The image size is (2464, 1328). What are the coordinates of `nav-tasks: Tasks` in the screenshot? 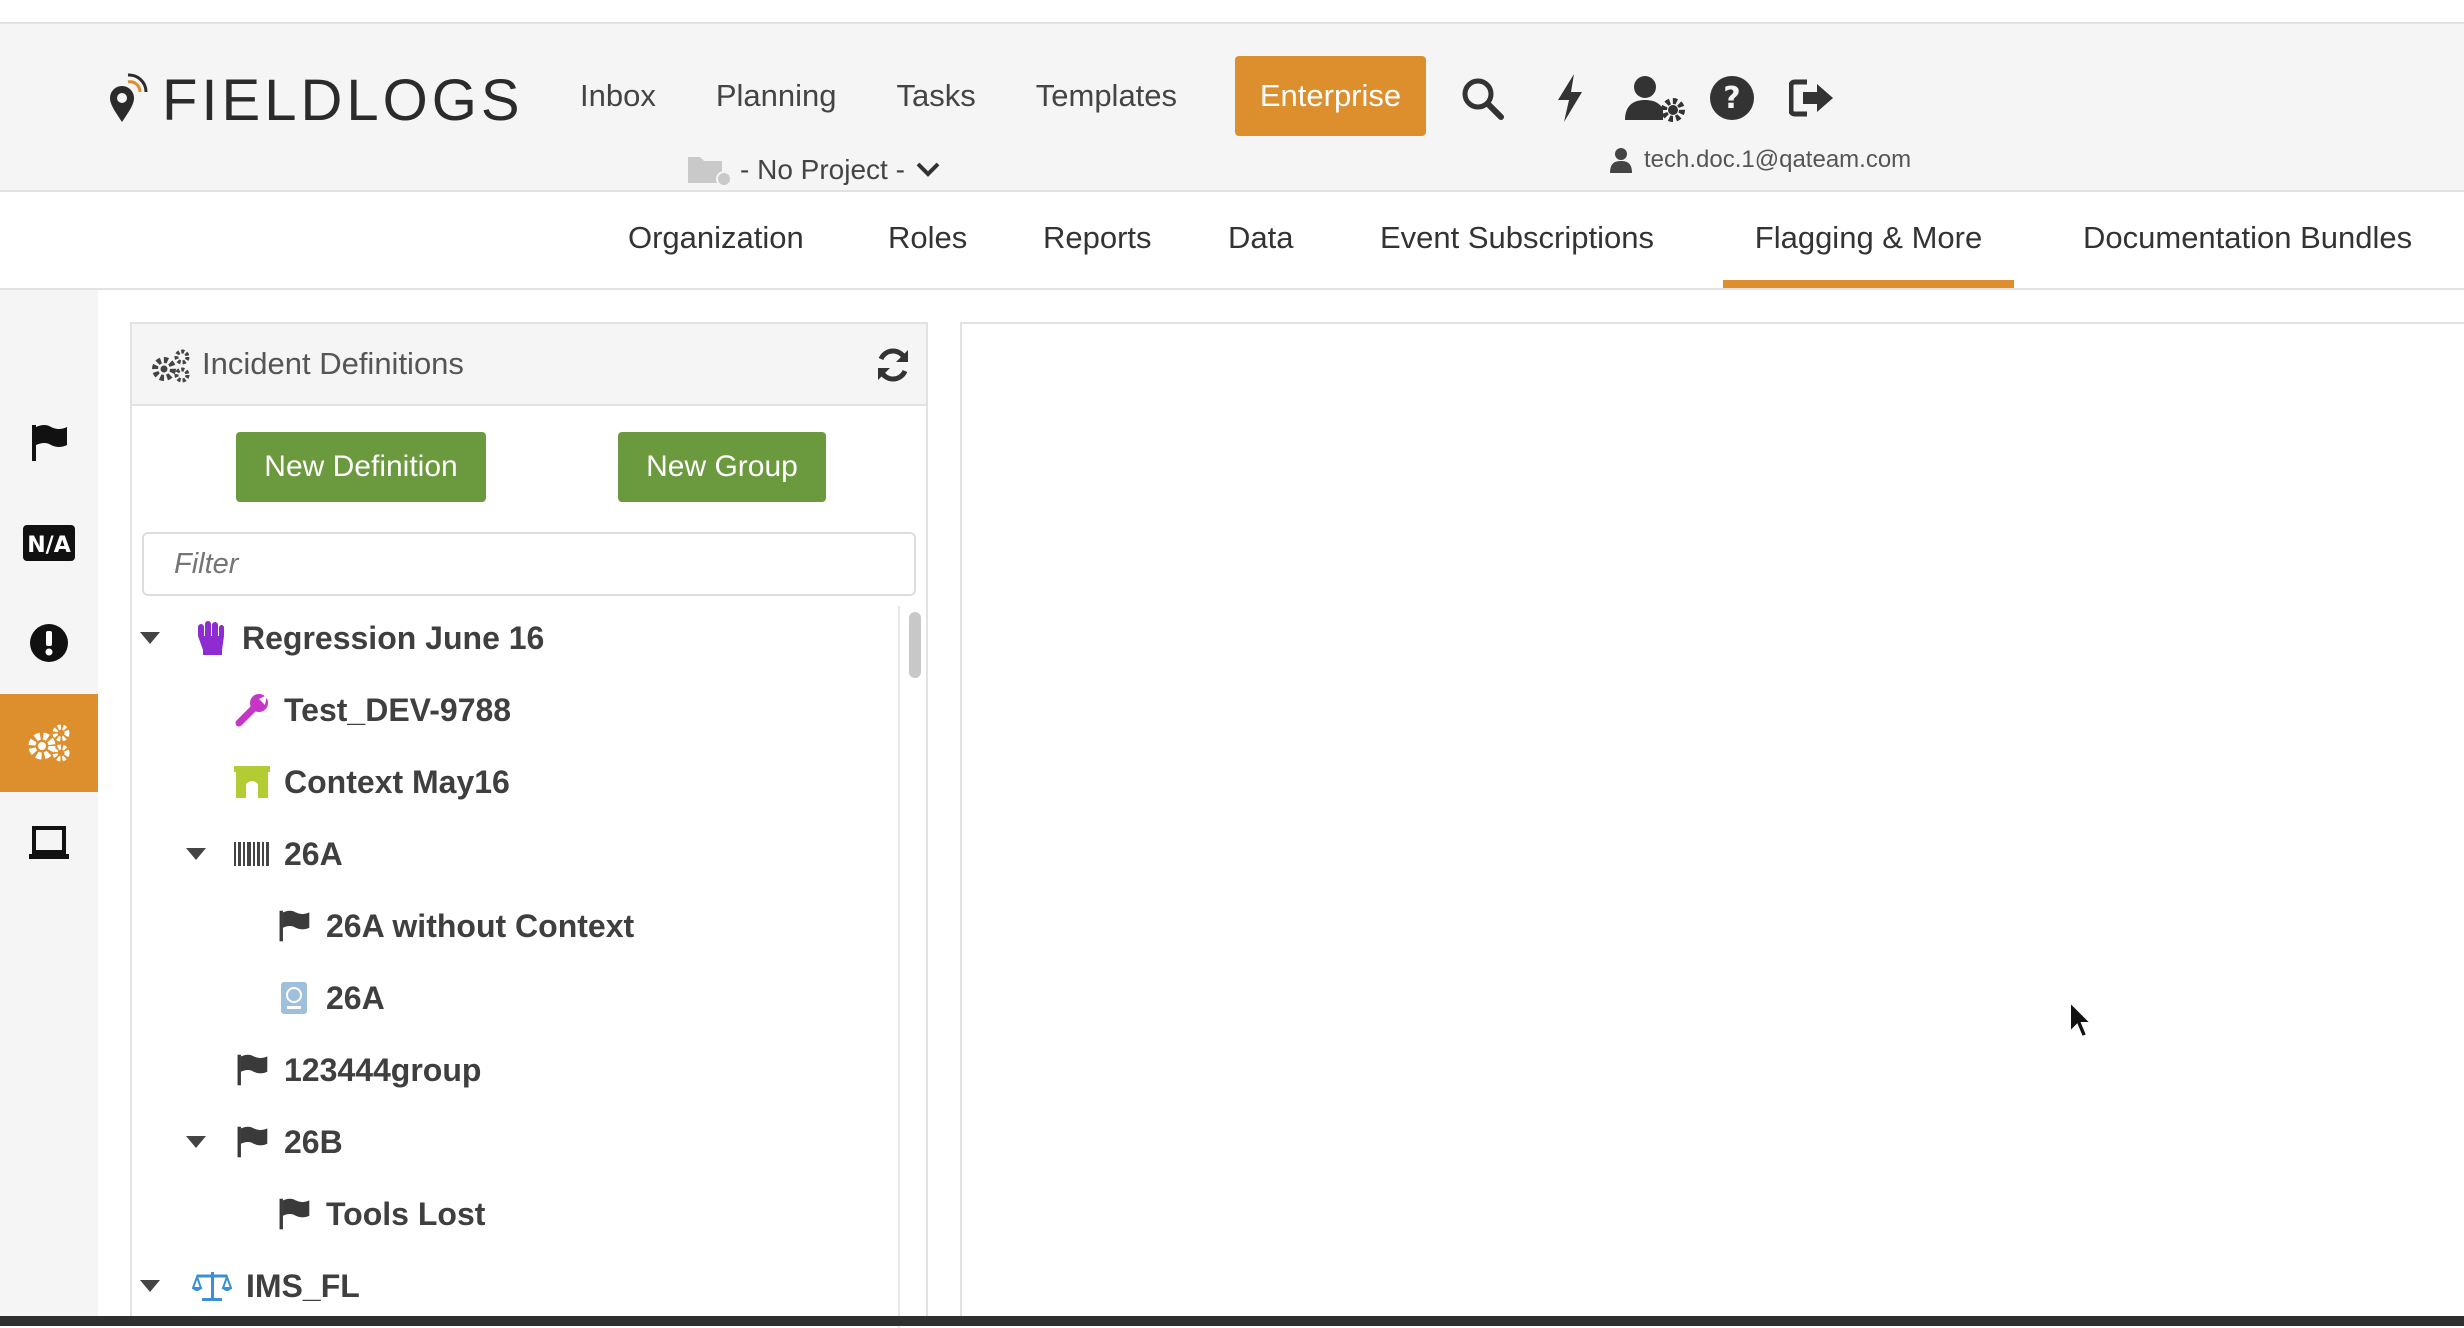 It's located at (936, 96).